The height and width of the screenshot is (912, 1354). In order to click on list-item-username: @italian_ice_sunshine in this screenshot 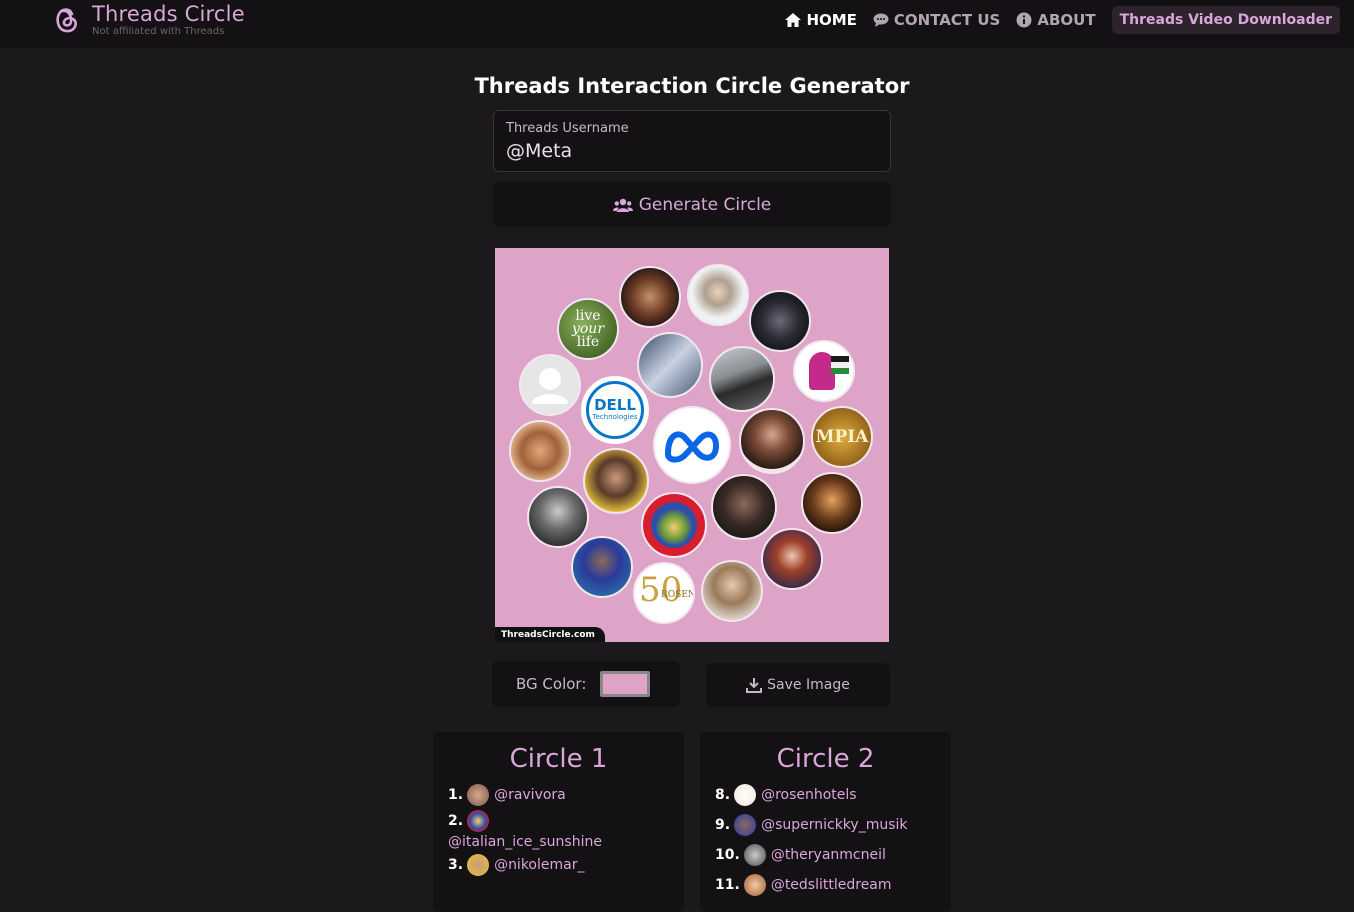, I will do `click(566, 842)`.